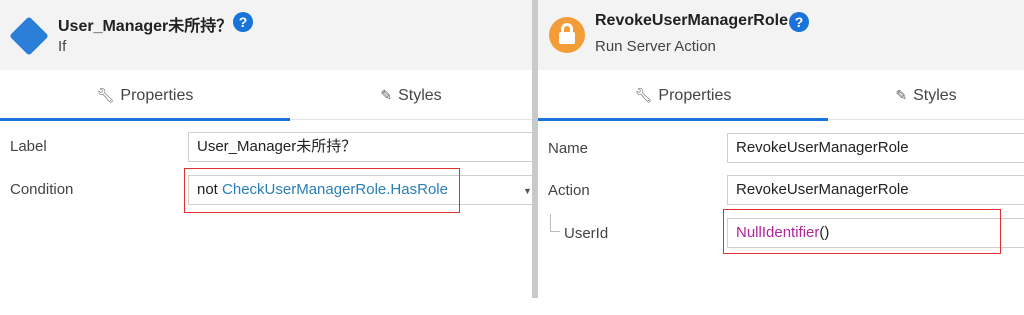 The width and height of the screenshot is (1024, 315). What do you see at coordinates (569, 190) in the screenshot?
I see `action-property-label: Action` at bounding box center [569, 190].